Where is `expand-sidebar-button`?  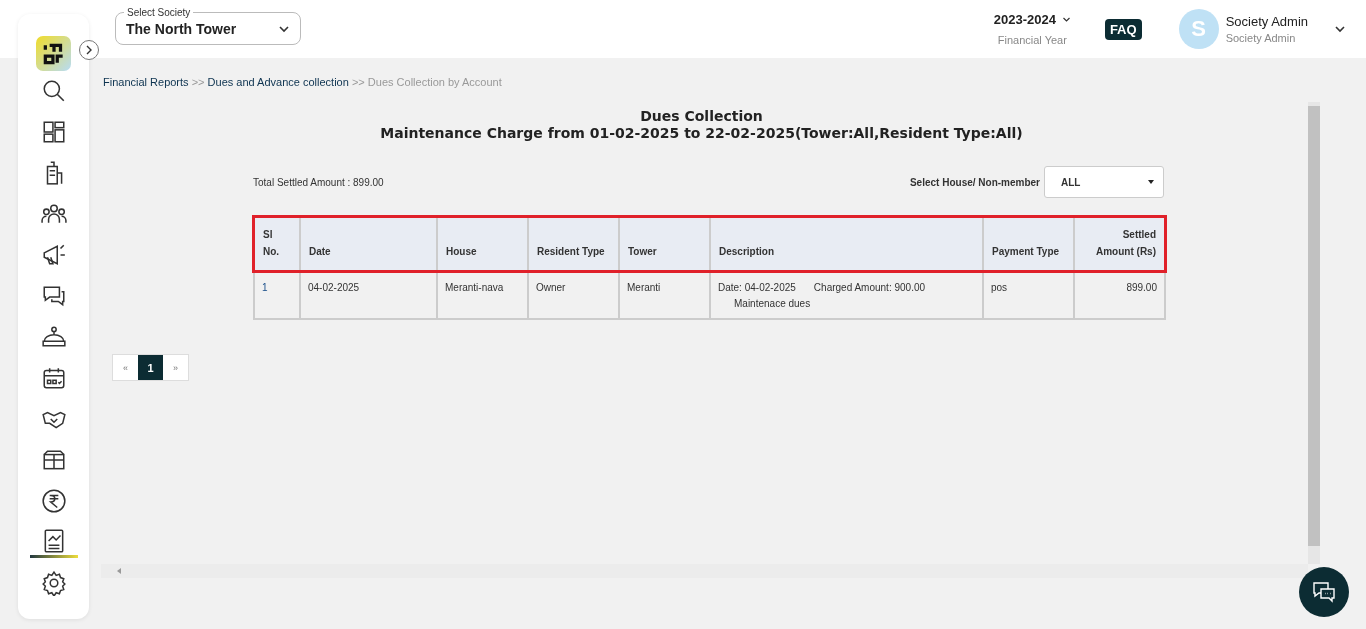
expand-sidebar-button is located at coordinates (89, 50).